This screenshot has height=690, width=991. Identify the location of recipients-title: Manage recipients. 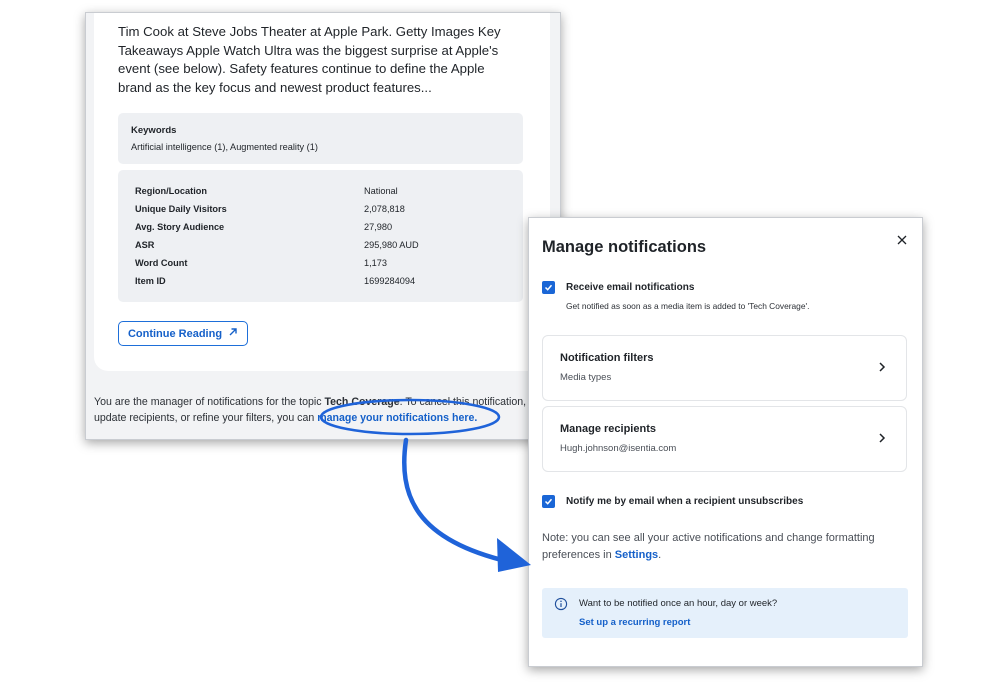
(608, 429).